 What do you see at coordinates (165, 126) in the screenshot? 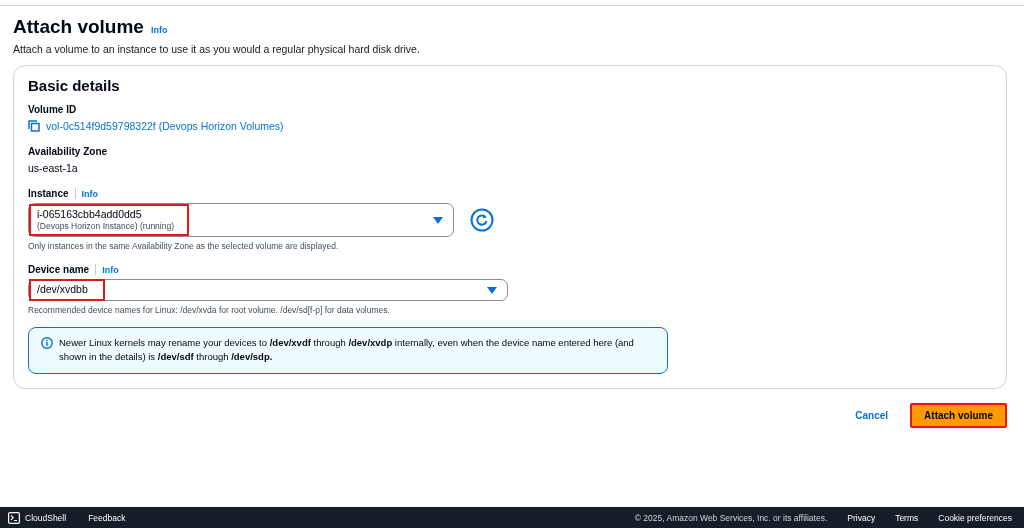
I see `volume-link: vol-0c514f9d59798322f (Devops Horizon Volumes)` at bounding box center [165, 126].